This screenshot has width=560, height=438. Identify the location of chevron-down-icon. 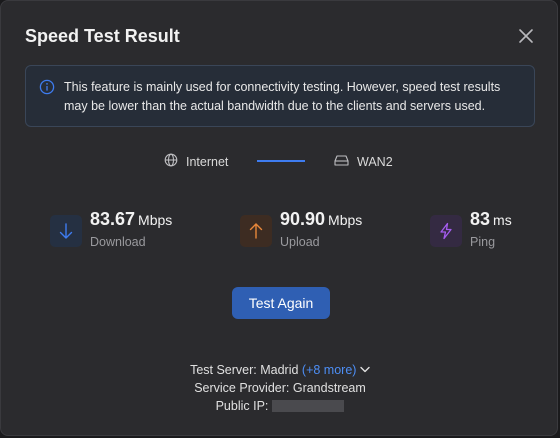
(365, 370).